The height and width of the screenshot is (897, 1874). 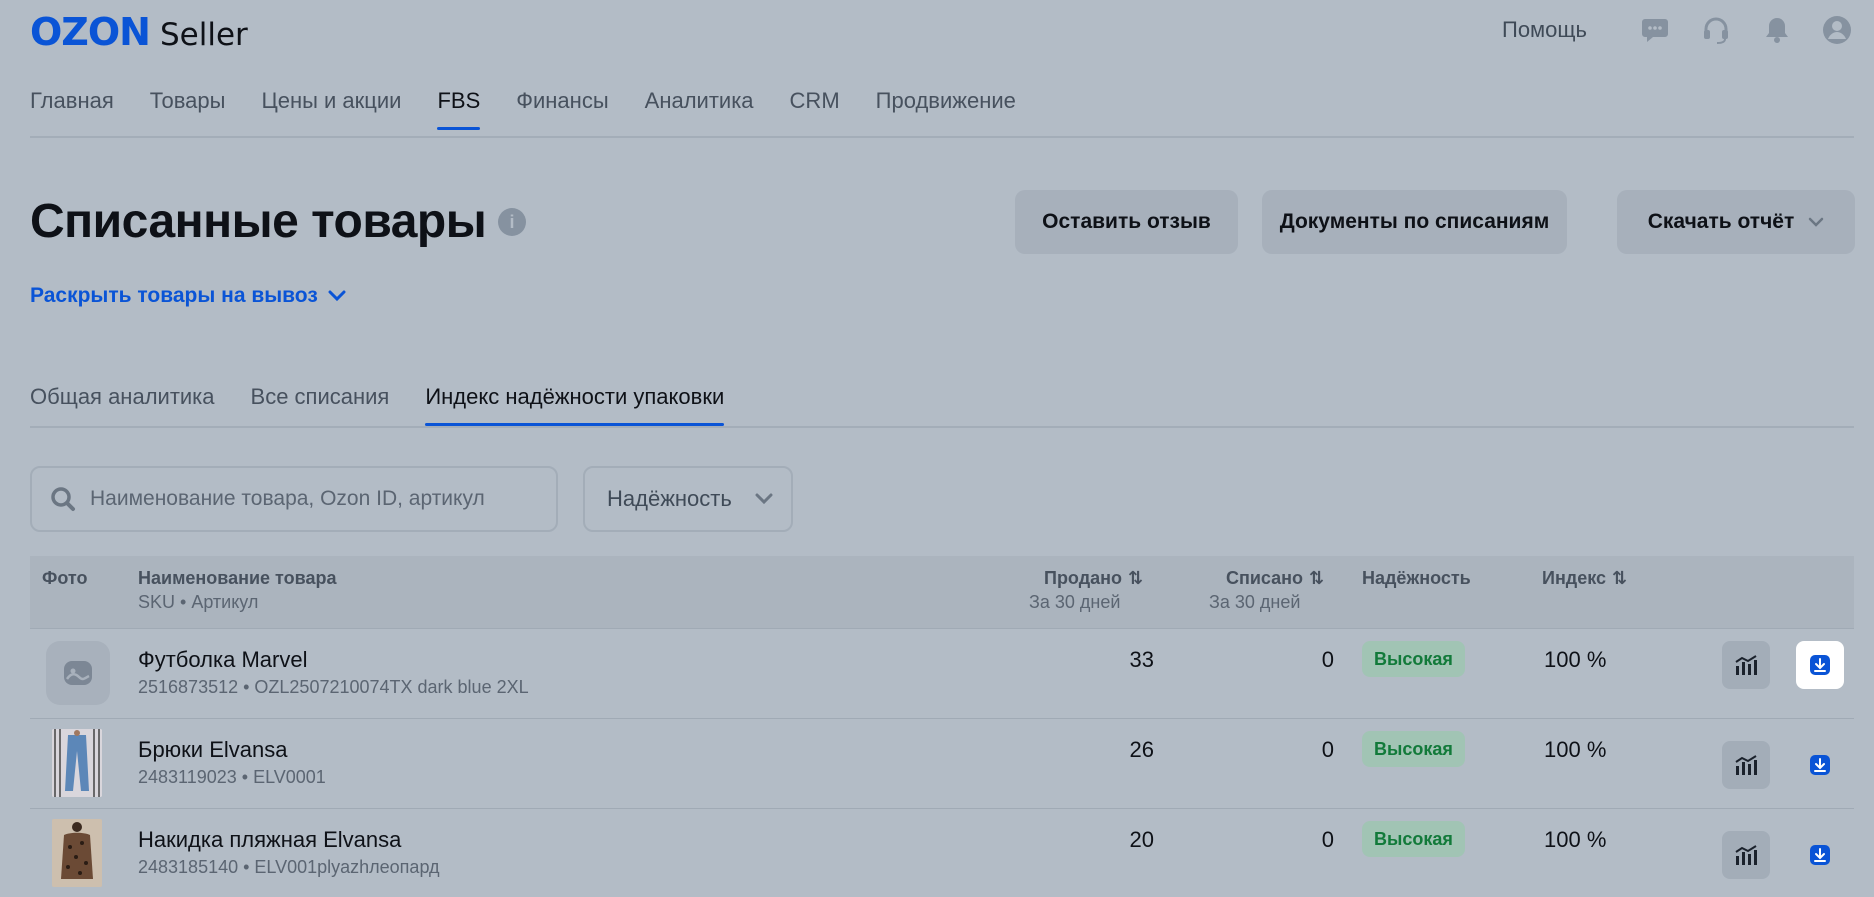 I want to click on header-sold: Продано, so click(x=1083, y=578).